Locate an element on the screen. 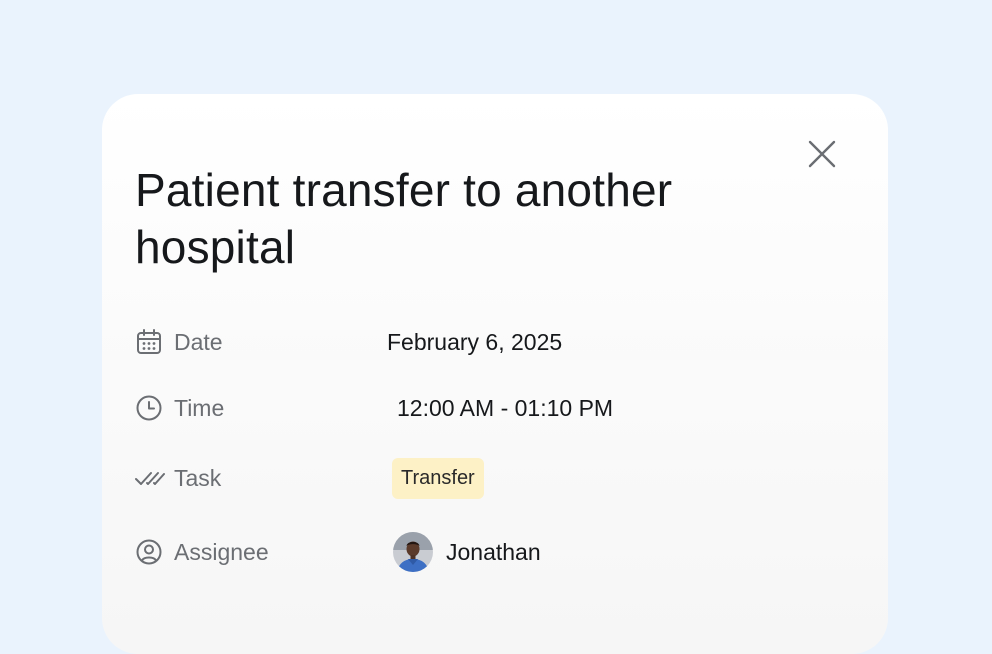 The image size is (992, 654). assignee-name: Jonathan is located at coordinates (493, 551).